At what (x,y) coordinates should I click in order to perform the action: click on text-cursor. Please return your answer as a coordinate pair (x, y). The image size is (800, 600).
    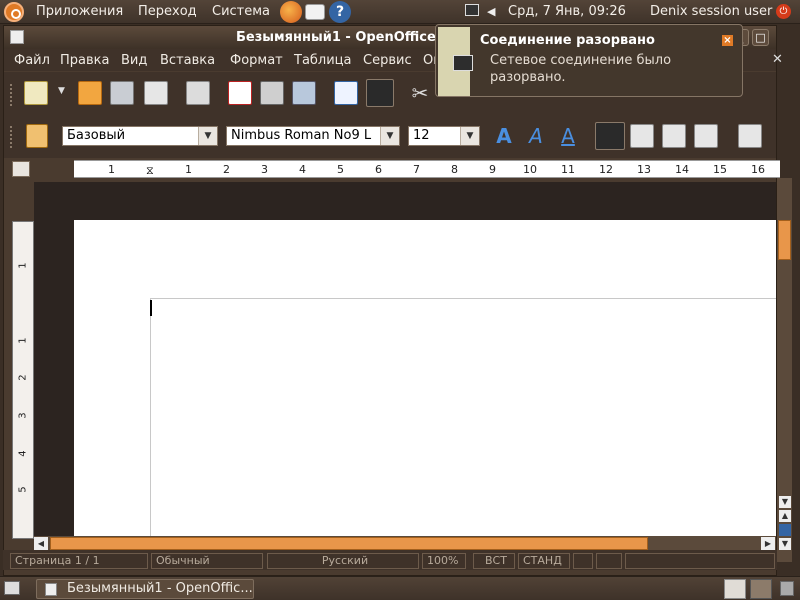
    Looking at the image, I should click on (151, 308).